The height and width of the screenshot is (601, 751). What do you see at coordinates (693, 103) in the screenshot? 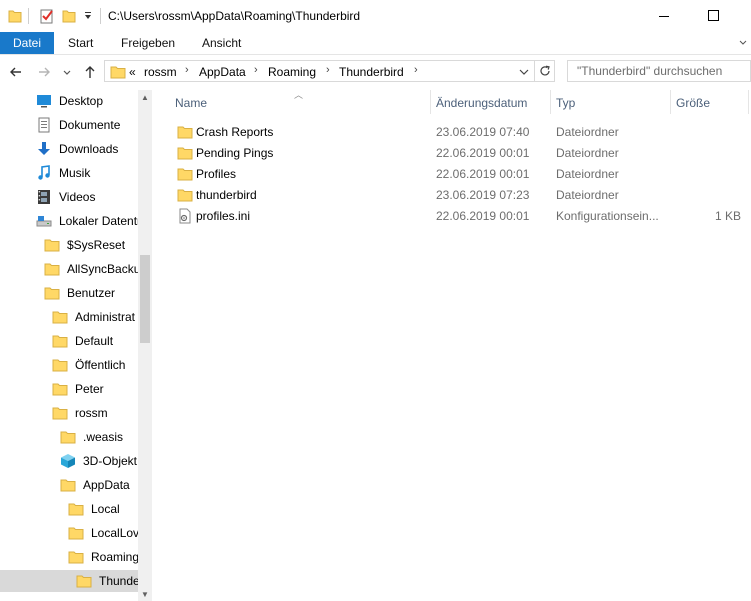
I see `column-header-size: Größe` at bounding box center [693, 103].